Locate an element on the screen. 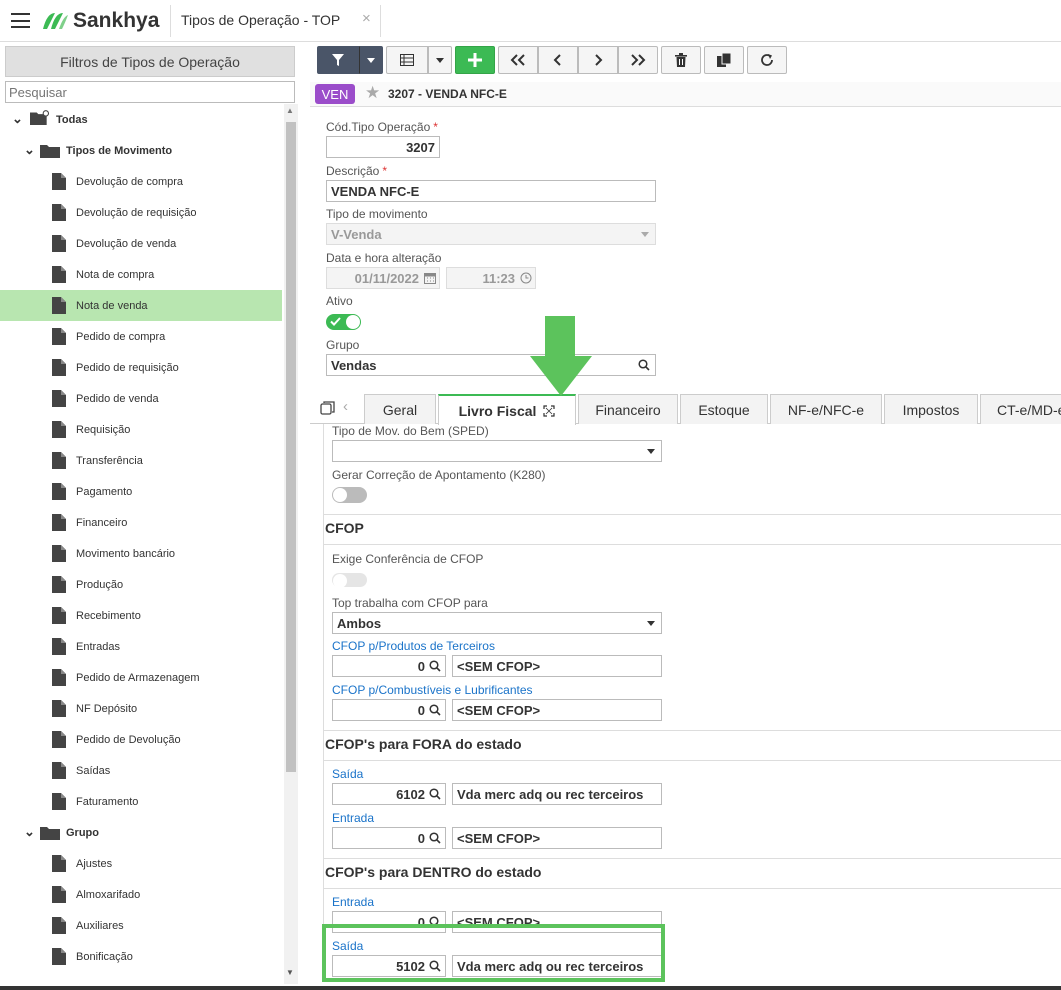 This screenshot has height=990, width=1061. sped-select is located at coordinates (497, 451).